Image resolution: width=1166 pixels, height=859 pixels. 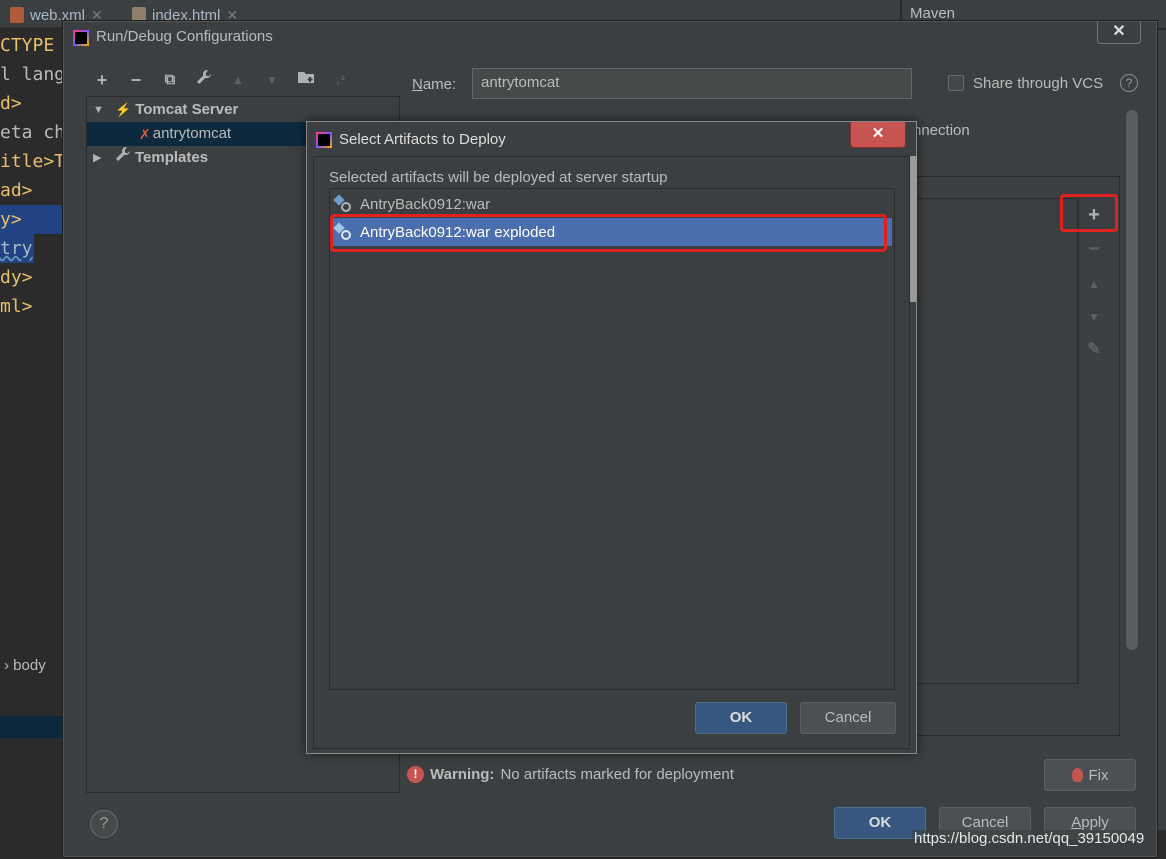 I want to click on code-line: ad>, so click(x=16, y=190).